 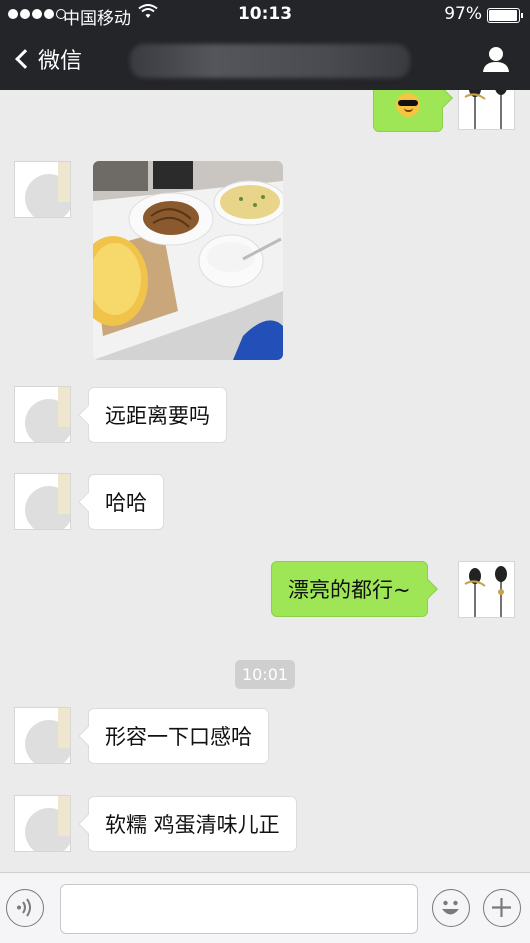 I want to click on emoji-icon, so click(x=450, y=907).